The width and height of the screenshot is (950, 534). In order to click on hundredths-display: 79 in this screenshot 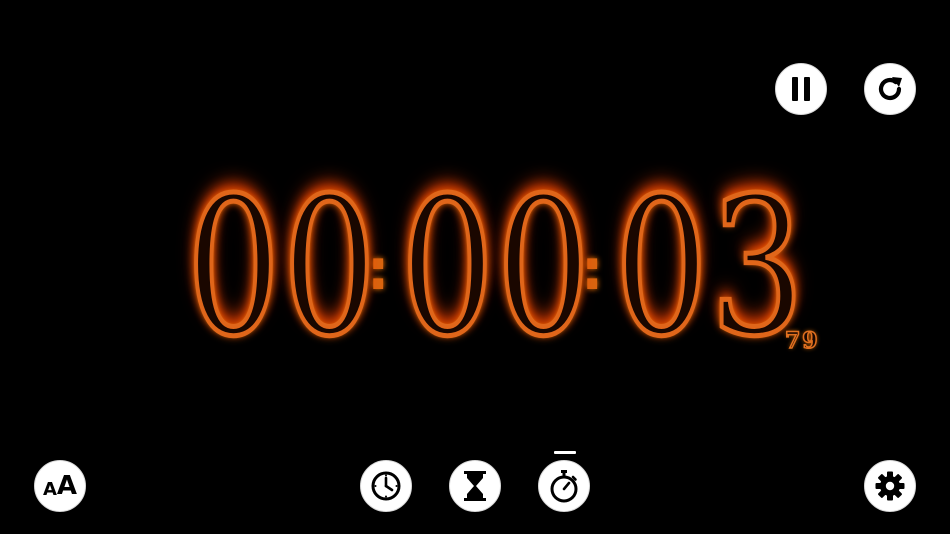, I will do `click(802, 341)`.